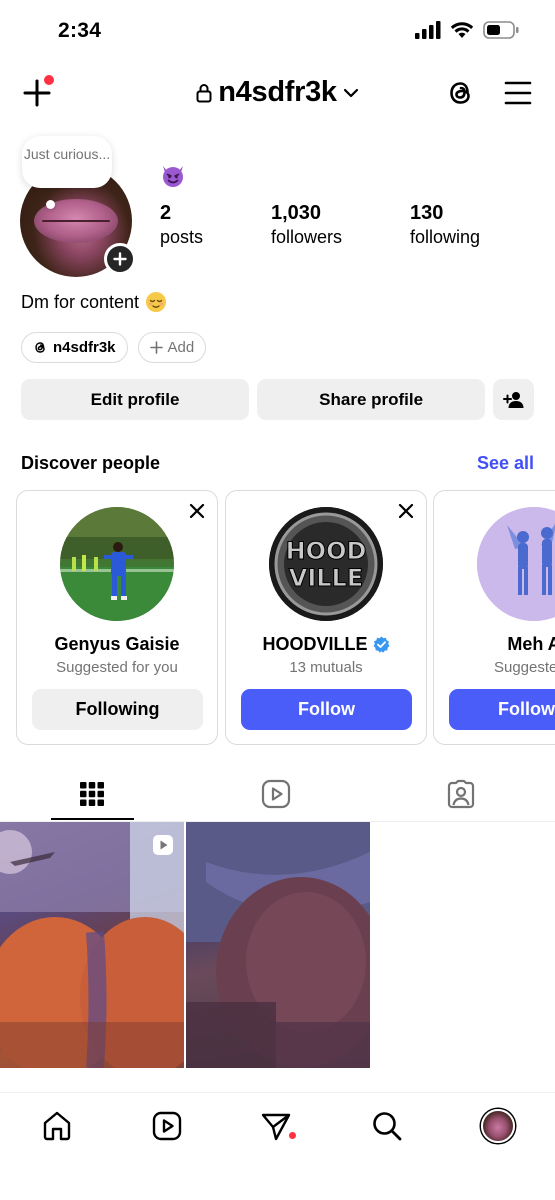 The image size is (555, 1200). Describe the element at coordinates (501, 30) in the screenshot. I see `battery-icon` at that location.